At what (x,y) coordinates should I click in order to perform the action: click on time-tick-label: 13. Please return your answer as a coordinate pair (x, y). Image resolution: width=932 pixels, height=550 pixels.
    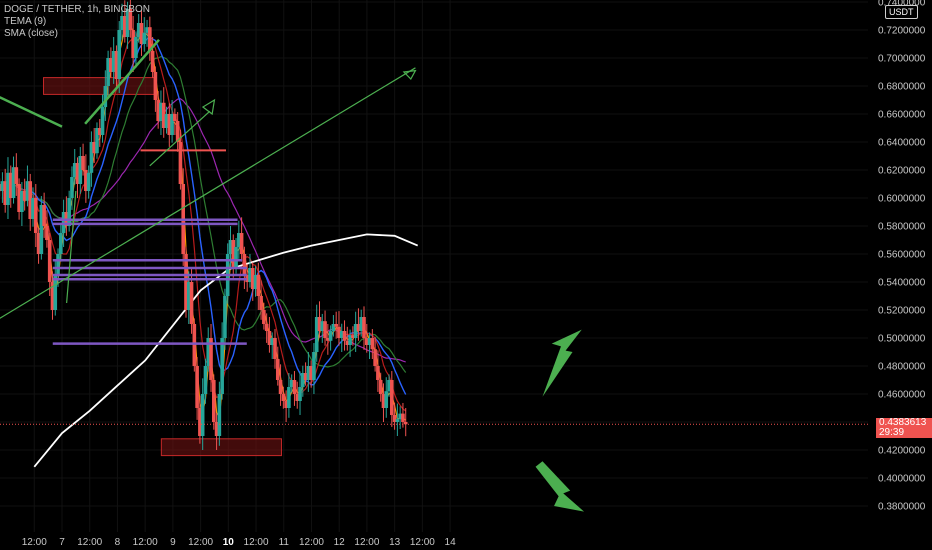
    Looking at the image, I should click on (395, 542).